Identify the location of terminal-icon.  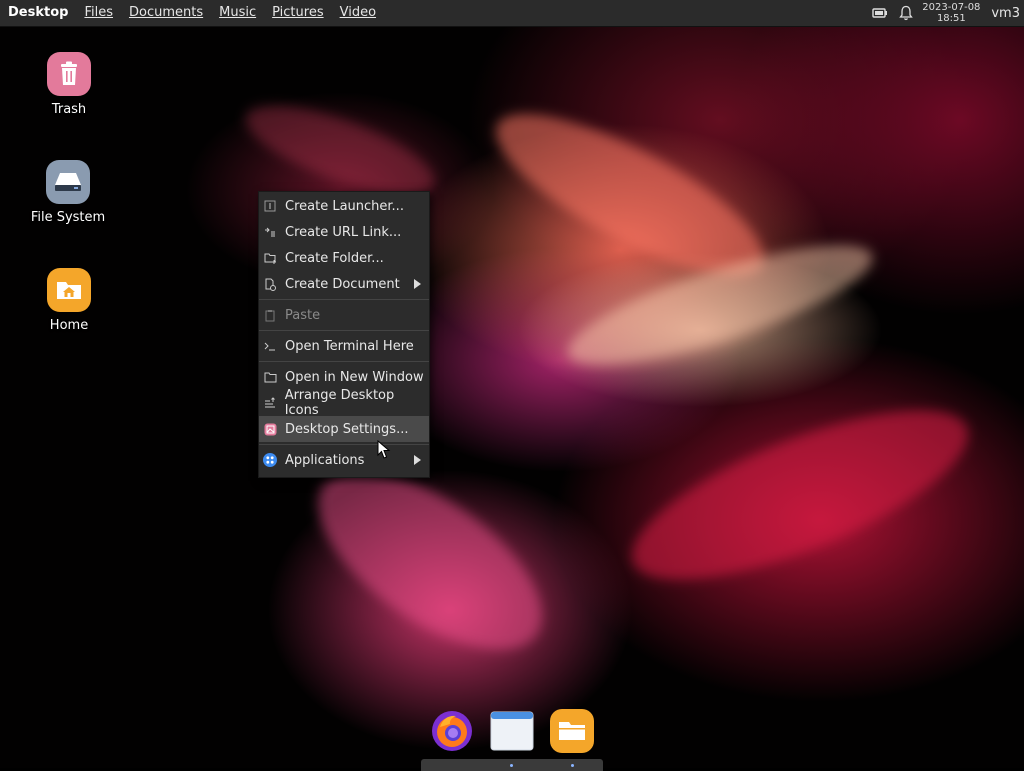
(270, 346).